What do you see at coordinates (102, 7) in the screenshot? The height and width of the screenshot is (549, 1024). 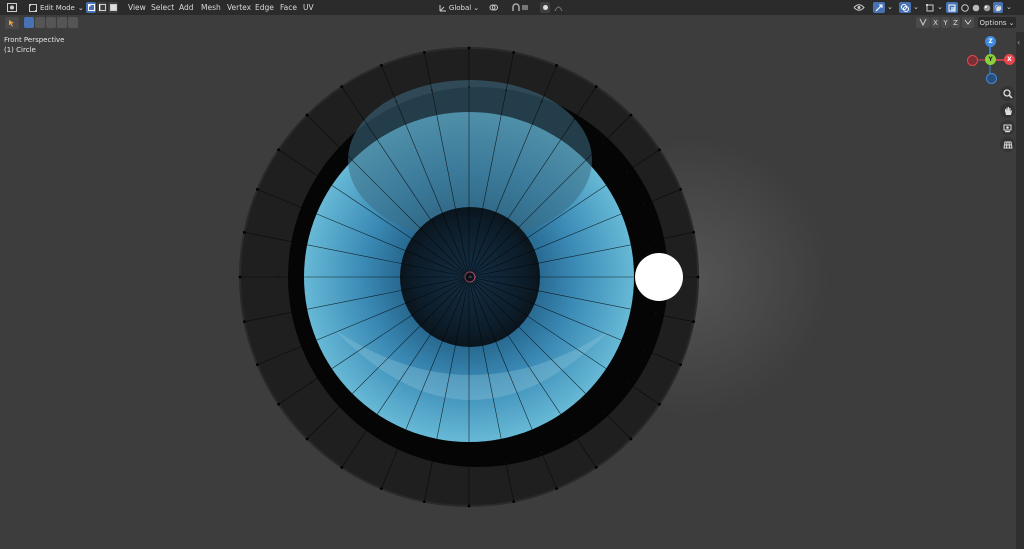 I see `edge-select-icon` at bounding box center [102, 7].